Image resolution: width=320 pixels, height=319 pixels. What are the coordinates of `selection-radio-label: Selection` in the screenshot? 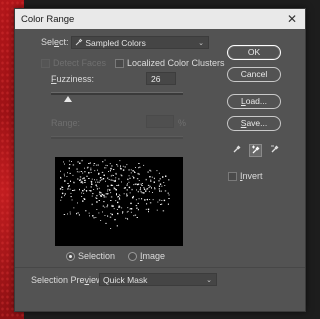 It's located at (97, 256).